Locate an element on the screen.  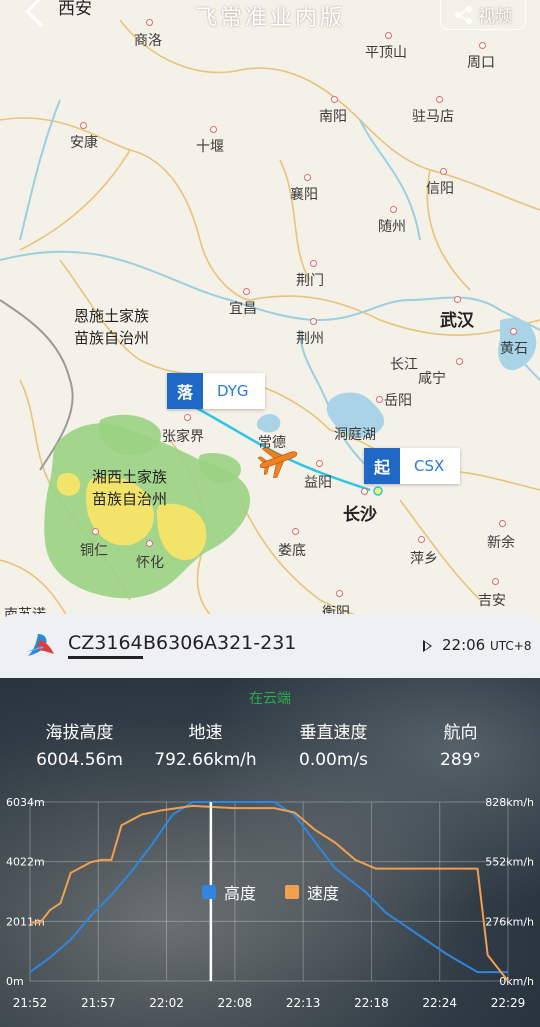
city-label: 咸宁 is located at coordinates (440, 373).